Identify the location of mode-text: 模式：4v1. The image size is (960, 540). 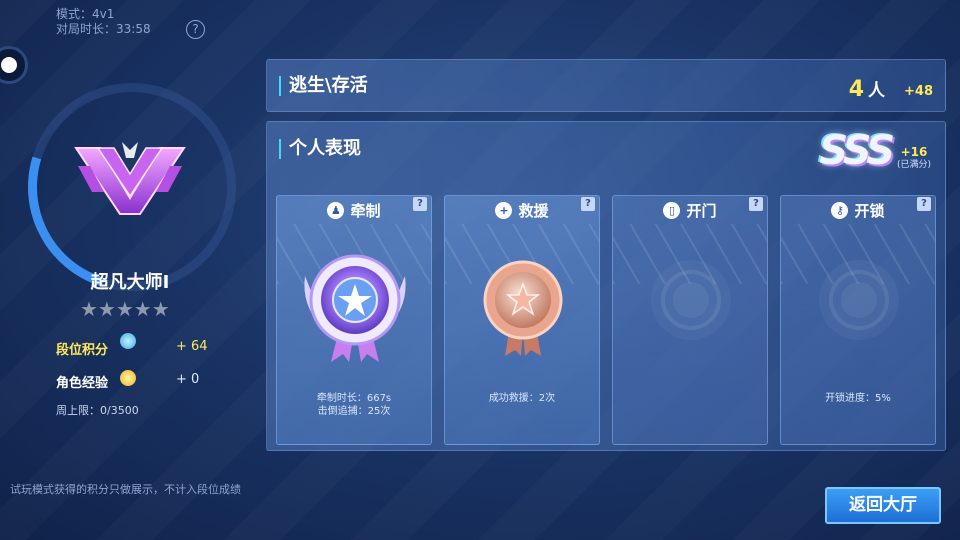
(85, 14).